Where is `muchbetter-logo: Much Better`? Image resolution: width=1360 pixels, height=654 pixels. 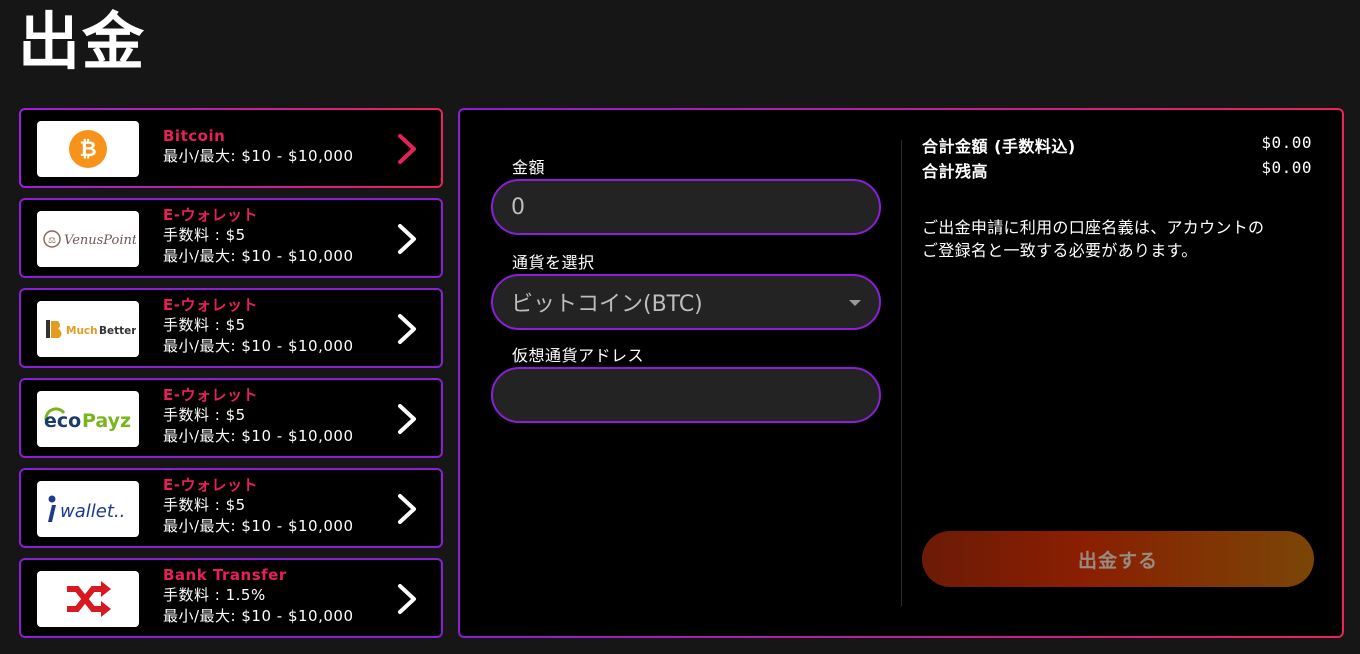
muchbetter-logo: Much Better is located at coordinates (88, 329).